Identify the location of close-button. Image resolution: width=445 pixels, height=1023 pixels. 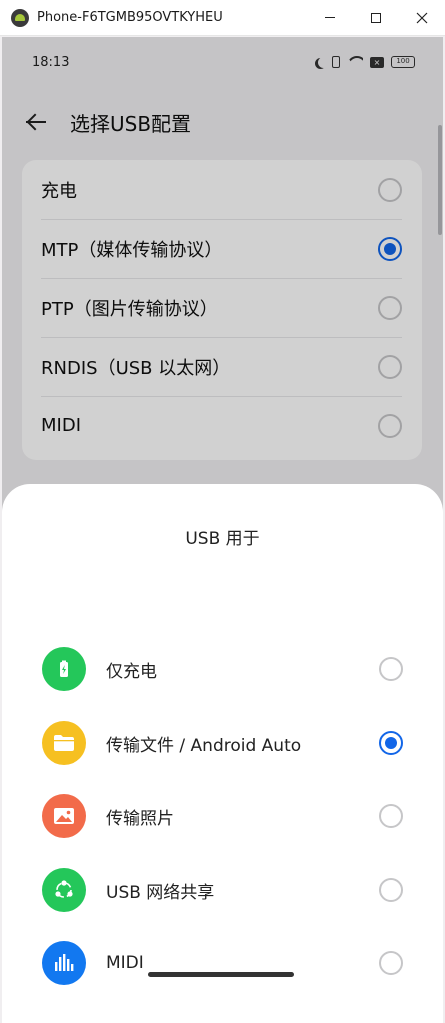
(422, 18).